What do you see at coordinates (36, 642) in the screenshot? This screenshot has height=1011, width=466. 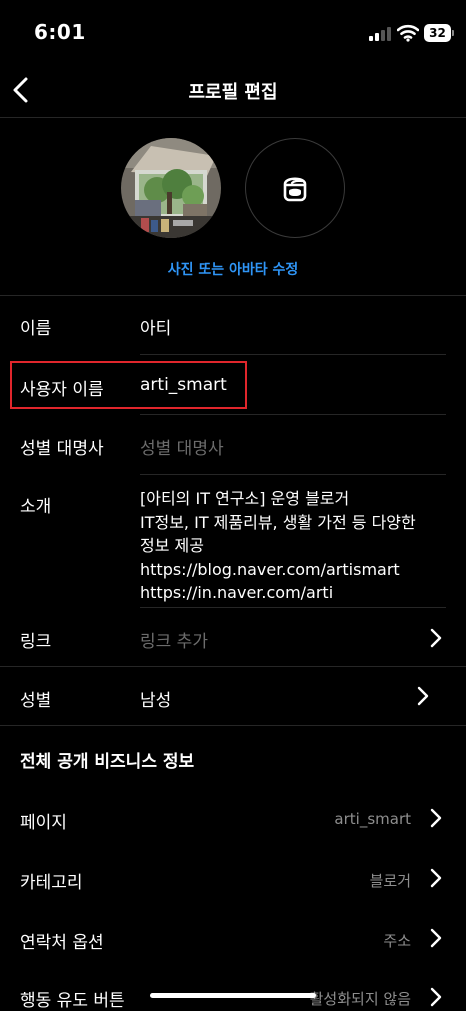 I see `links-label: 링크` at bounding box center [36, 642].